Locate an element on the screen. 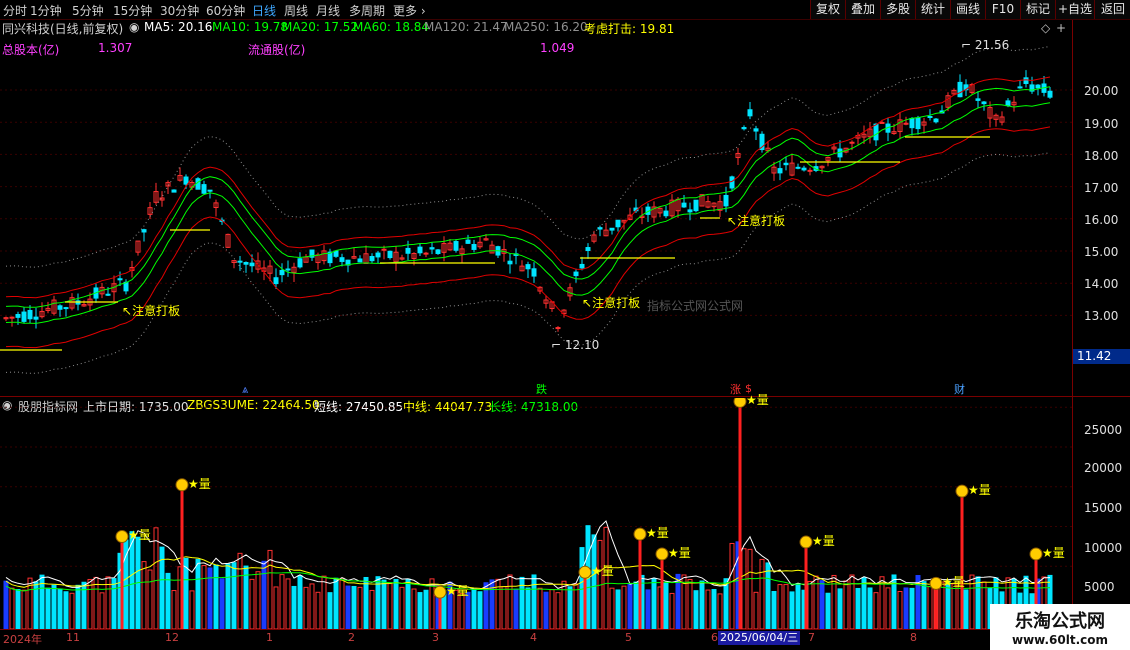  period-tab-1min: 1分钟 is located at coordinates (46, 10).